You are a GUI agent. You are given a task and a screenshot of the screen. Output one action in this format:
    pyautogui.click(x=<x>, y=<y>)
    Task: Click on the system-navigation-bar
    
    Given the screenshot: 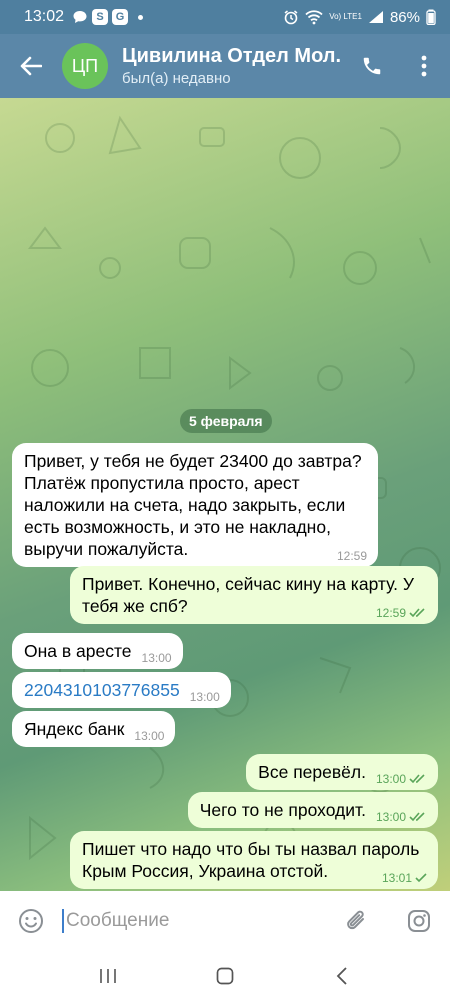 What is the action you would take?
    pyautogui.click(x=225, y=975)
    